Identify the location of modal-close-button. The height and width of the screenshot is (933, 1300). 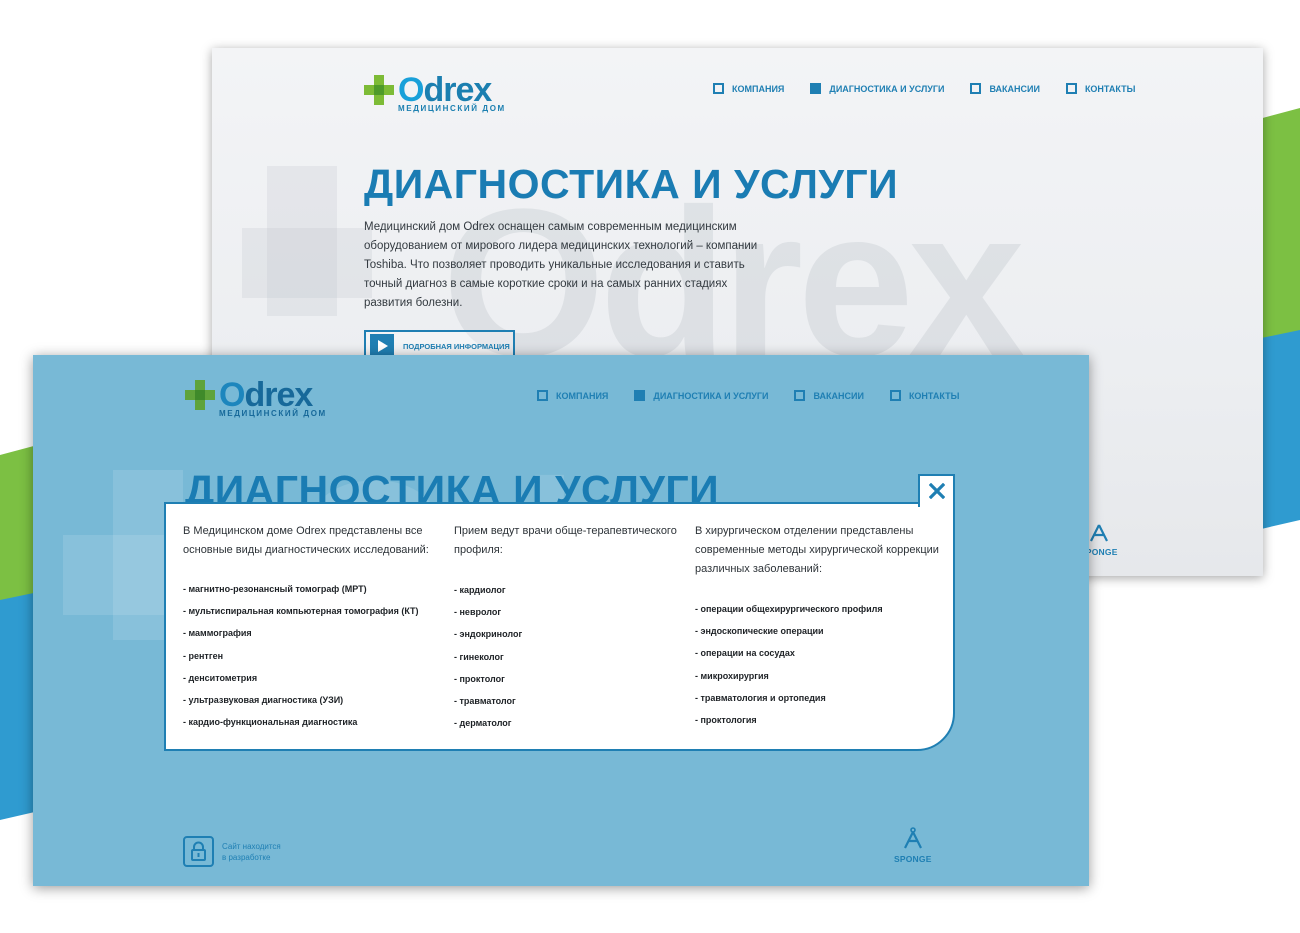
(936, 490).